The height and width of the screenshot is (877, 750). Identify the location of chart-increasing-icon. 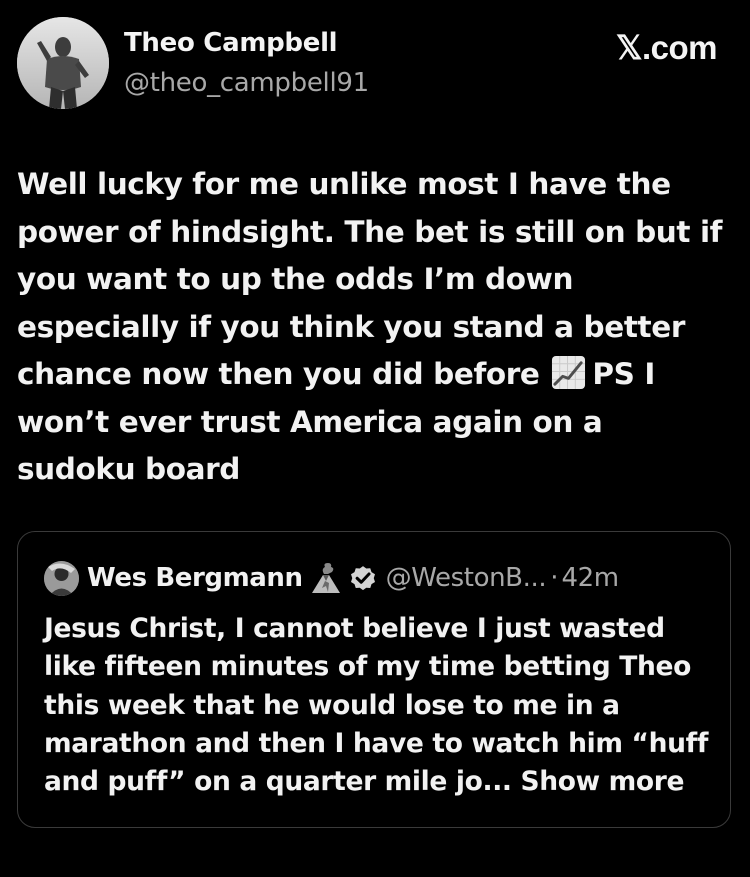
(569, 372).